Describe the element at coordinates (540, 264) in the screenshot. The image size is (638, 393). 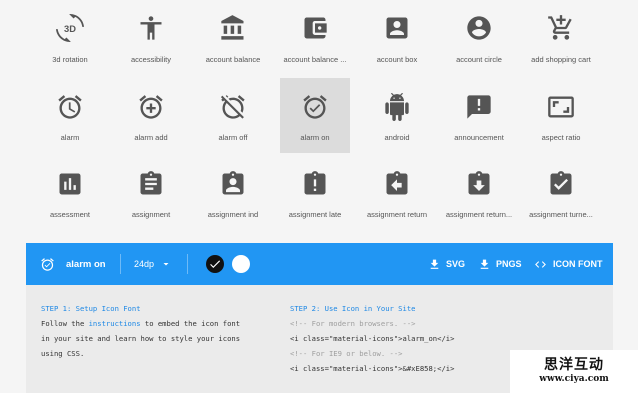
I see `code-icon` at that location.